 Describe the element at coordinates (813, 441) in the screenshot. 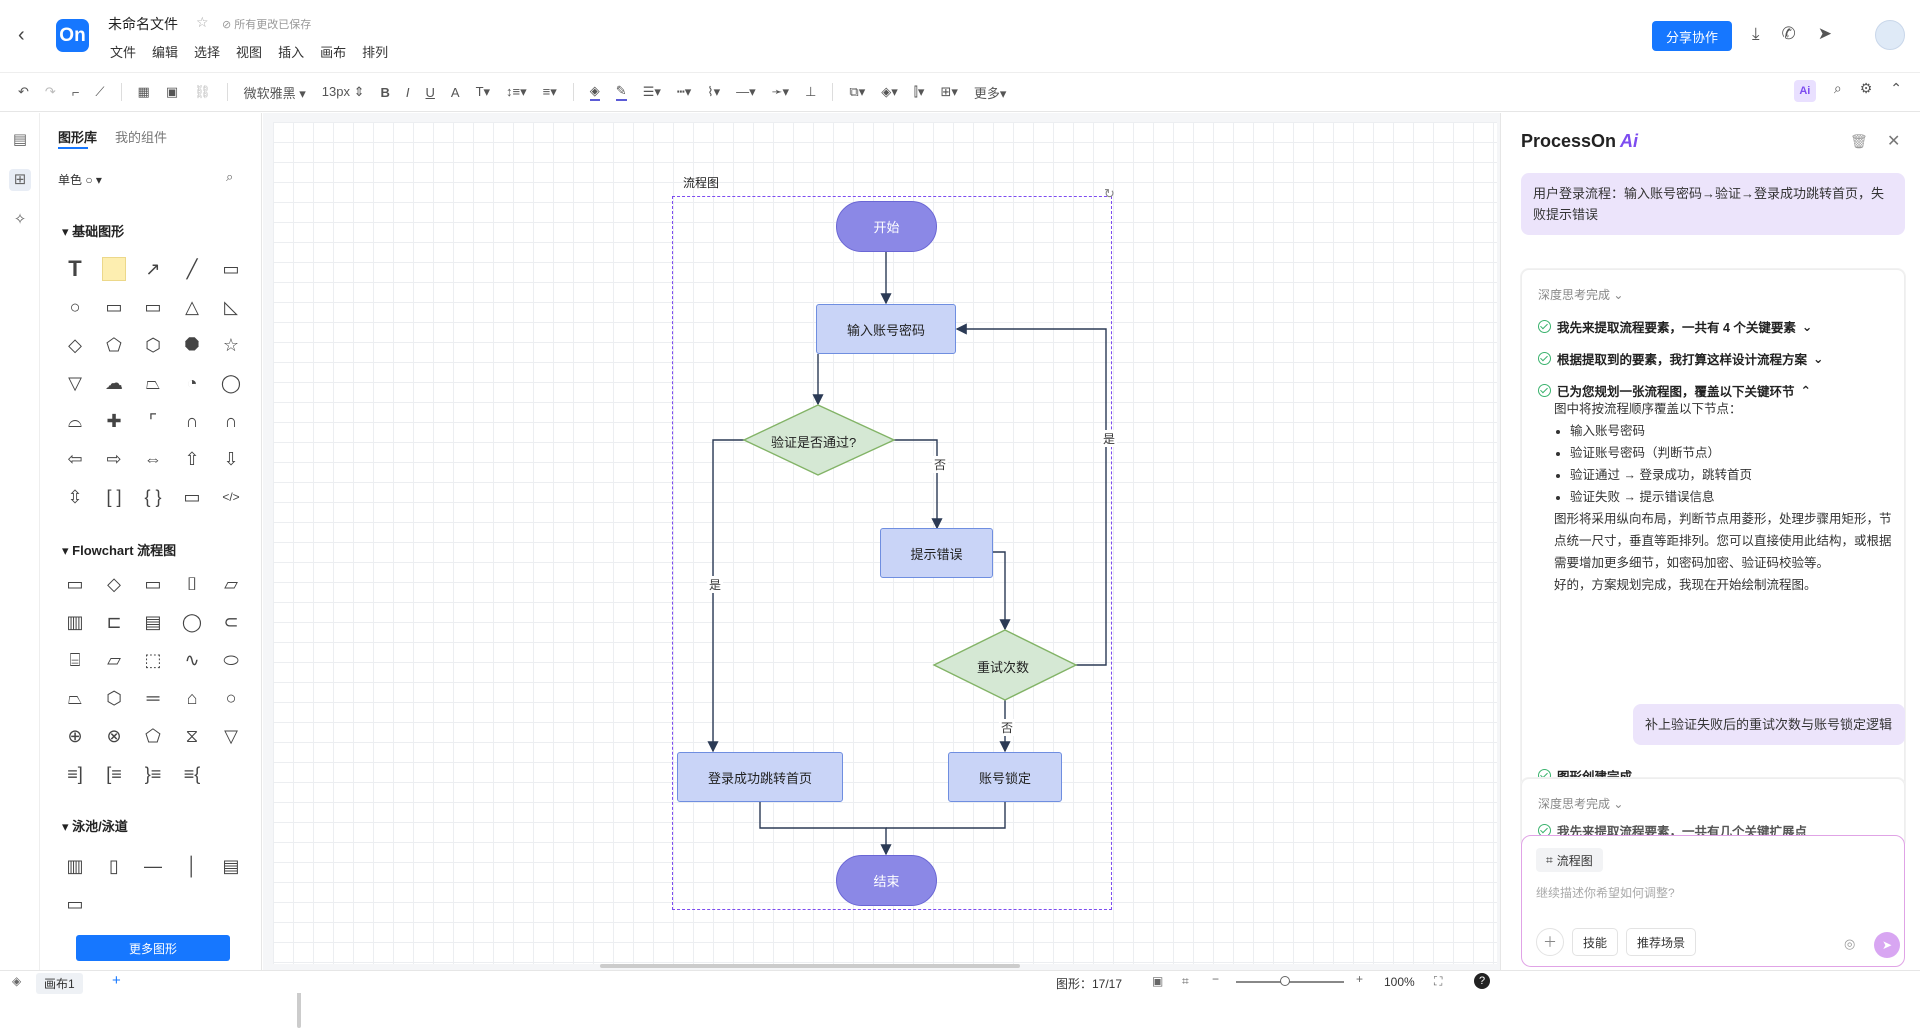

I see `verify-node: 验证是否通过?` at that location.